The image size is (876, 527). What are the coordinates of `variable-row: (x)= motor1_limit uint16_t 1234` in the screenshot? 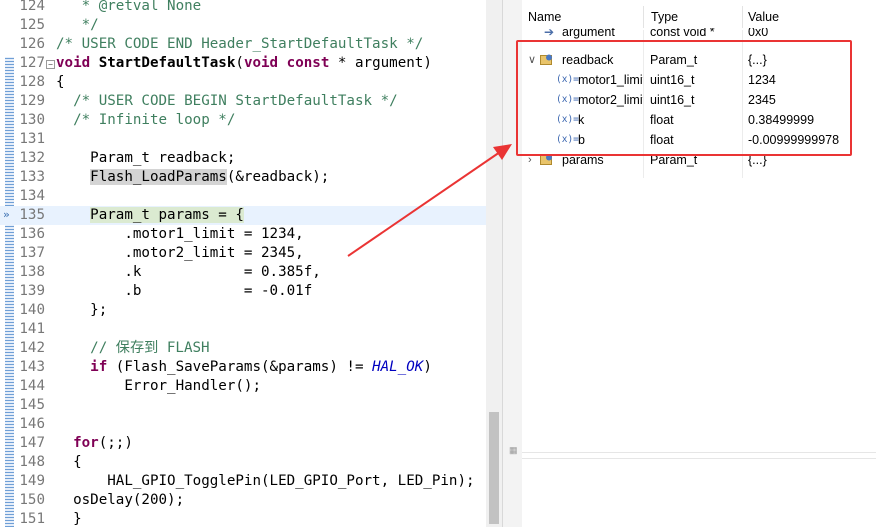 It's located at (699, 80).